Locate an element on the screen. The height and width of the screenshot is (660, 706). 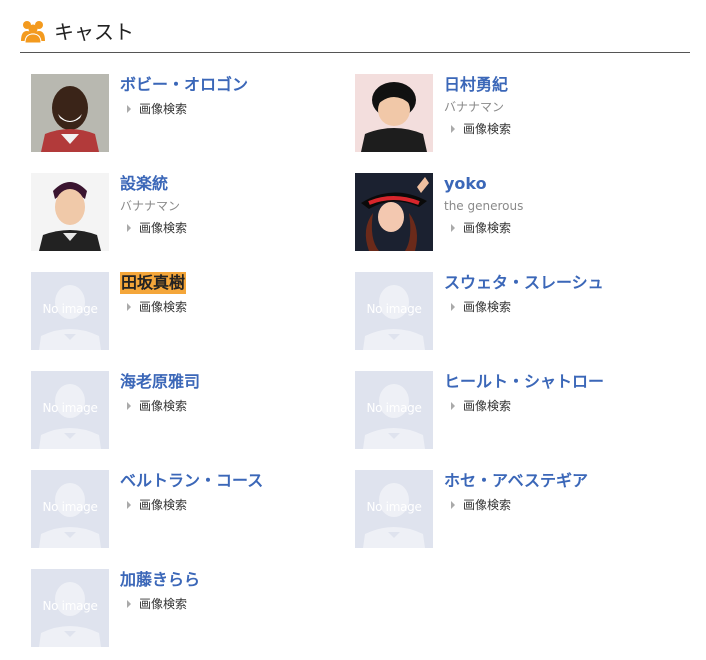
cast-item: No image スウェタ・スレーシュ 画像検索 is located at coordinates (515, 312).